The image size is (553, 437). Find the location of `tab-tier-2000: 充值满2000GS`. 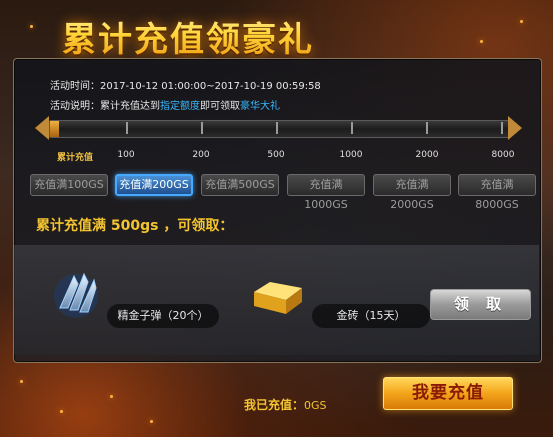

tab-tier-2000: 充值满2000GS is located at coordinates (412, 192).